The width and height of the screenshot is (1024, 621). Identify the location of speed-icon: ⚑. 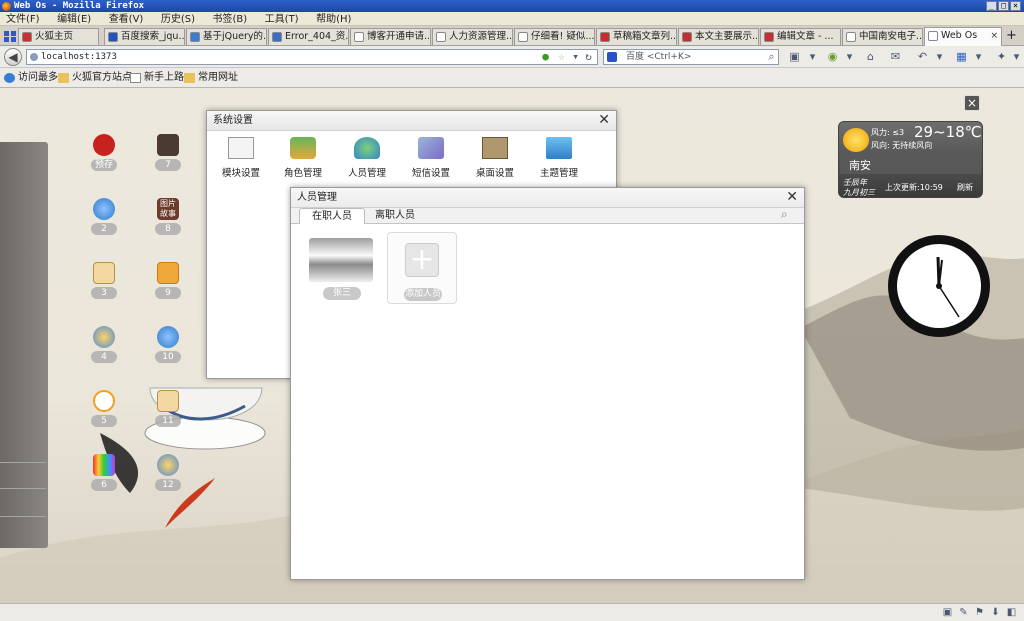
(979, 612).